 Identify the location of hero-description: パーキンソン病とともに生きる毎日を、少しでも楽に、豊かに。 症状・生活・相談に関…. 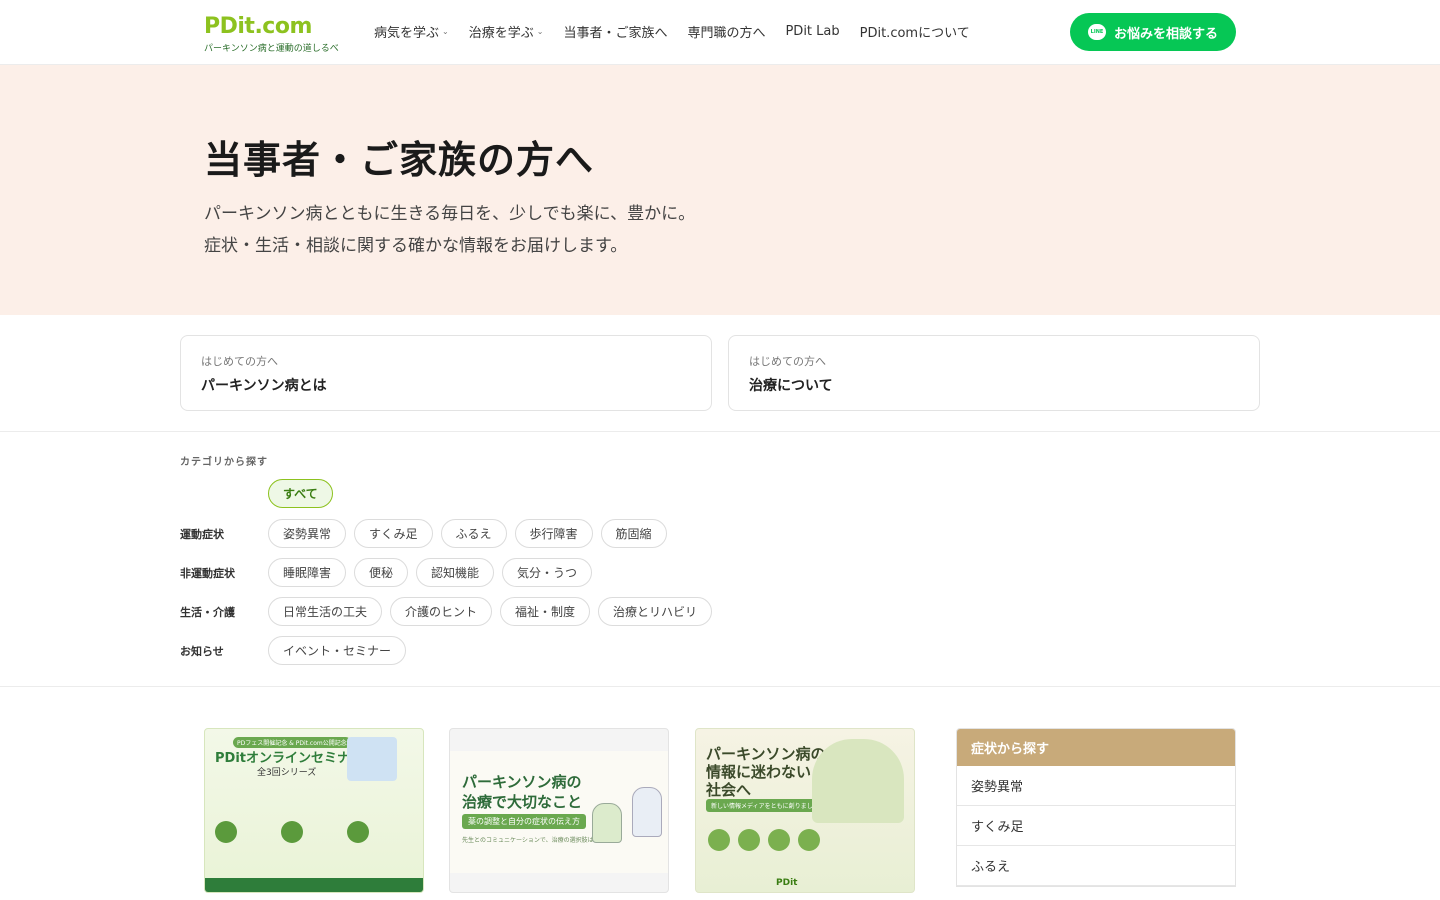
(449, 230).